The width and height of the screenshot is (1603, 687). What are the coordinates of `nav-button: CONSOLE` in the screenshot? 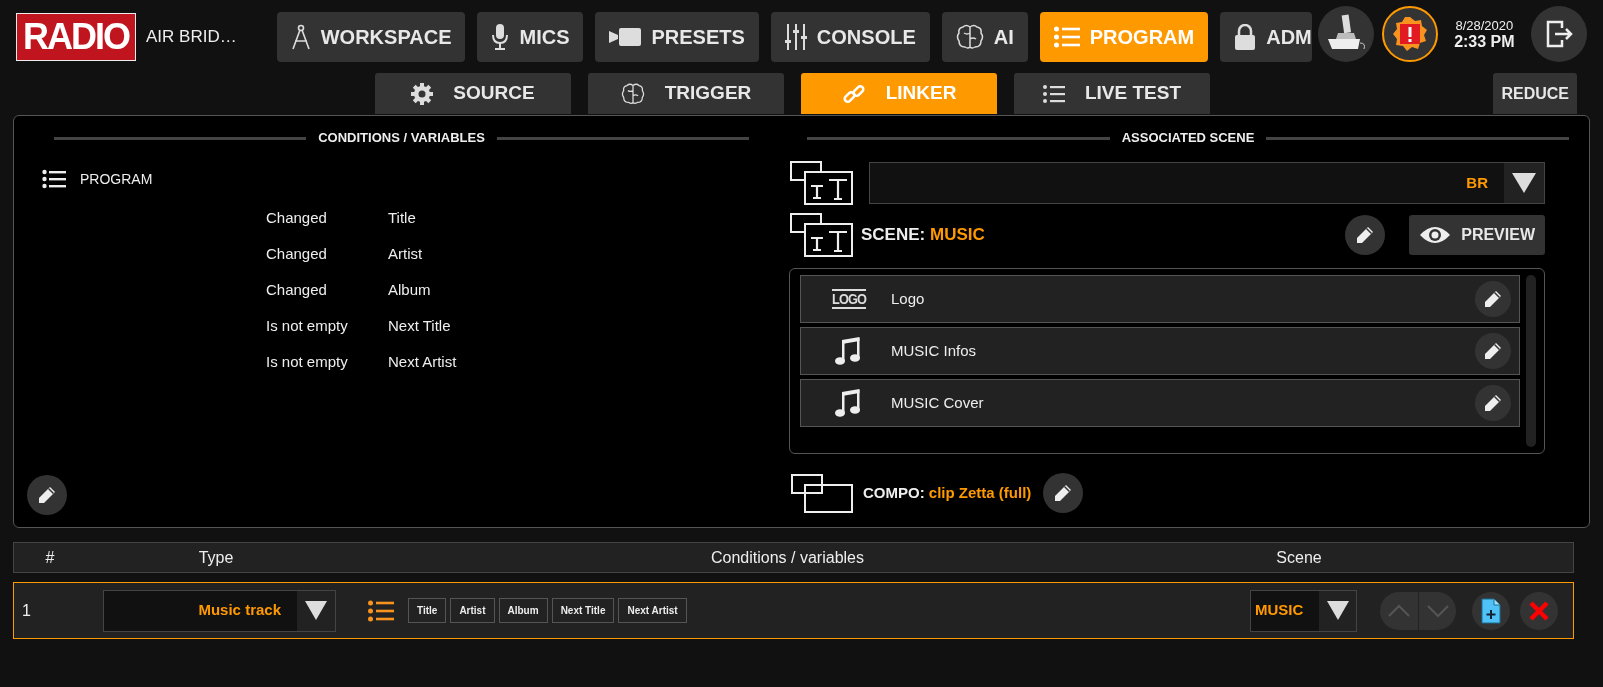 It's located at (850, 37).